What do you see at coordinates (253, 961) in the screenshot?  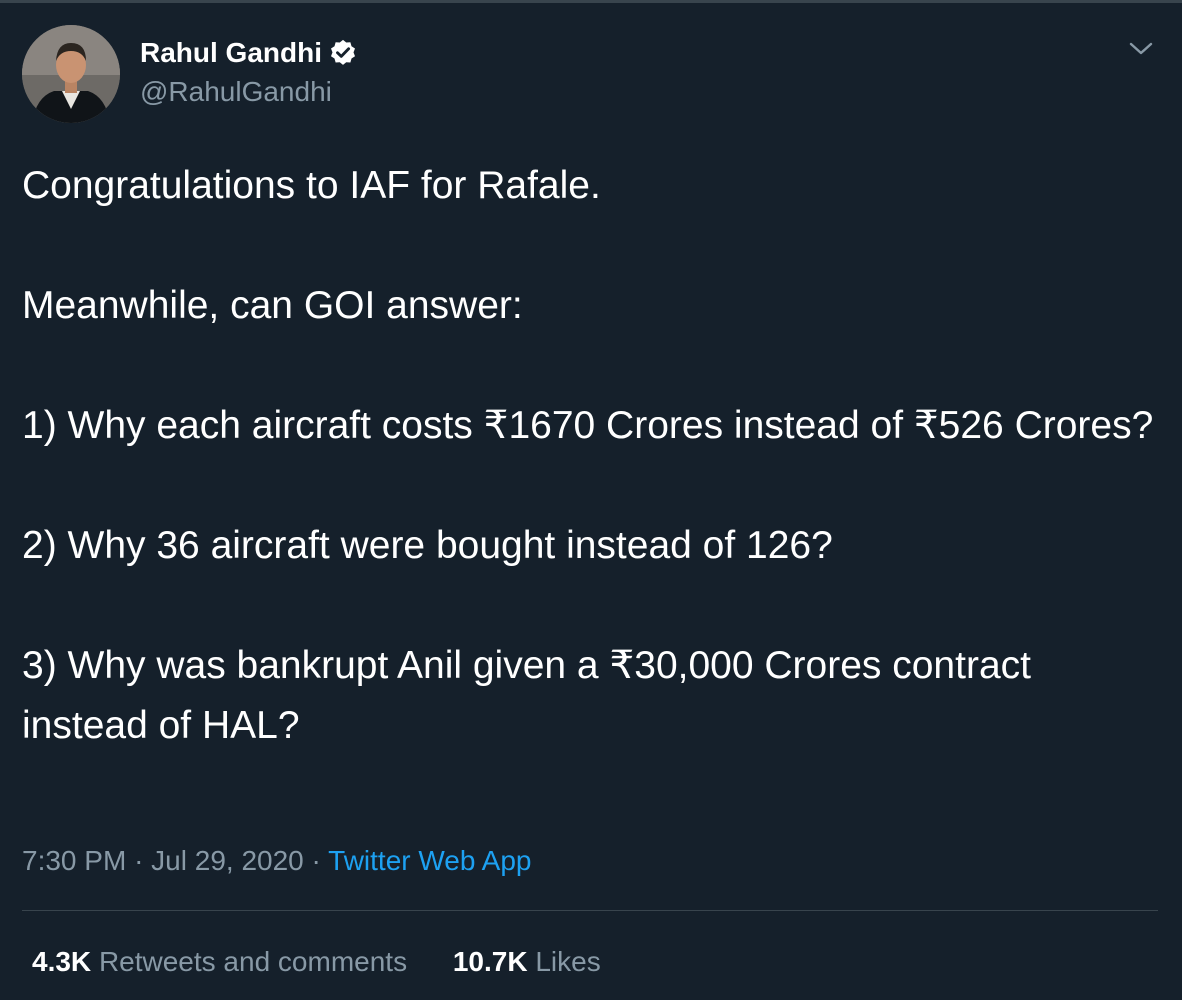 I see `retweets-label: Retweets and comments` at bounding box center [253, 961].